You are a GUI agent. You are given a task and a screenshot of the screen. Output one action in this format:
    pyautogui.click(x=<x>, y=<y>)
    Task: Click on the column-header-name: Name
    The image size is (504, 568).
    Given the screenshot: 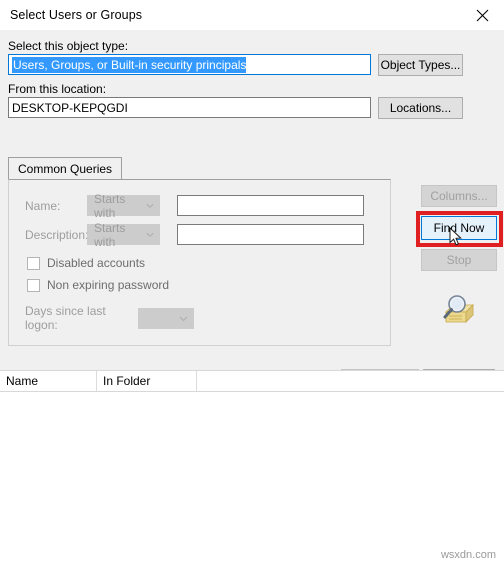 What is the action you would take?
    pyautogui.click(x=48, y=381)
    